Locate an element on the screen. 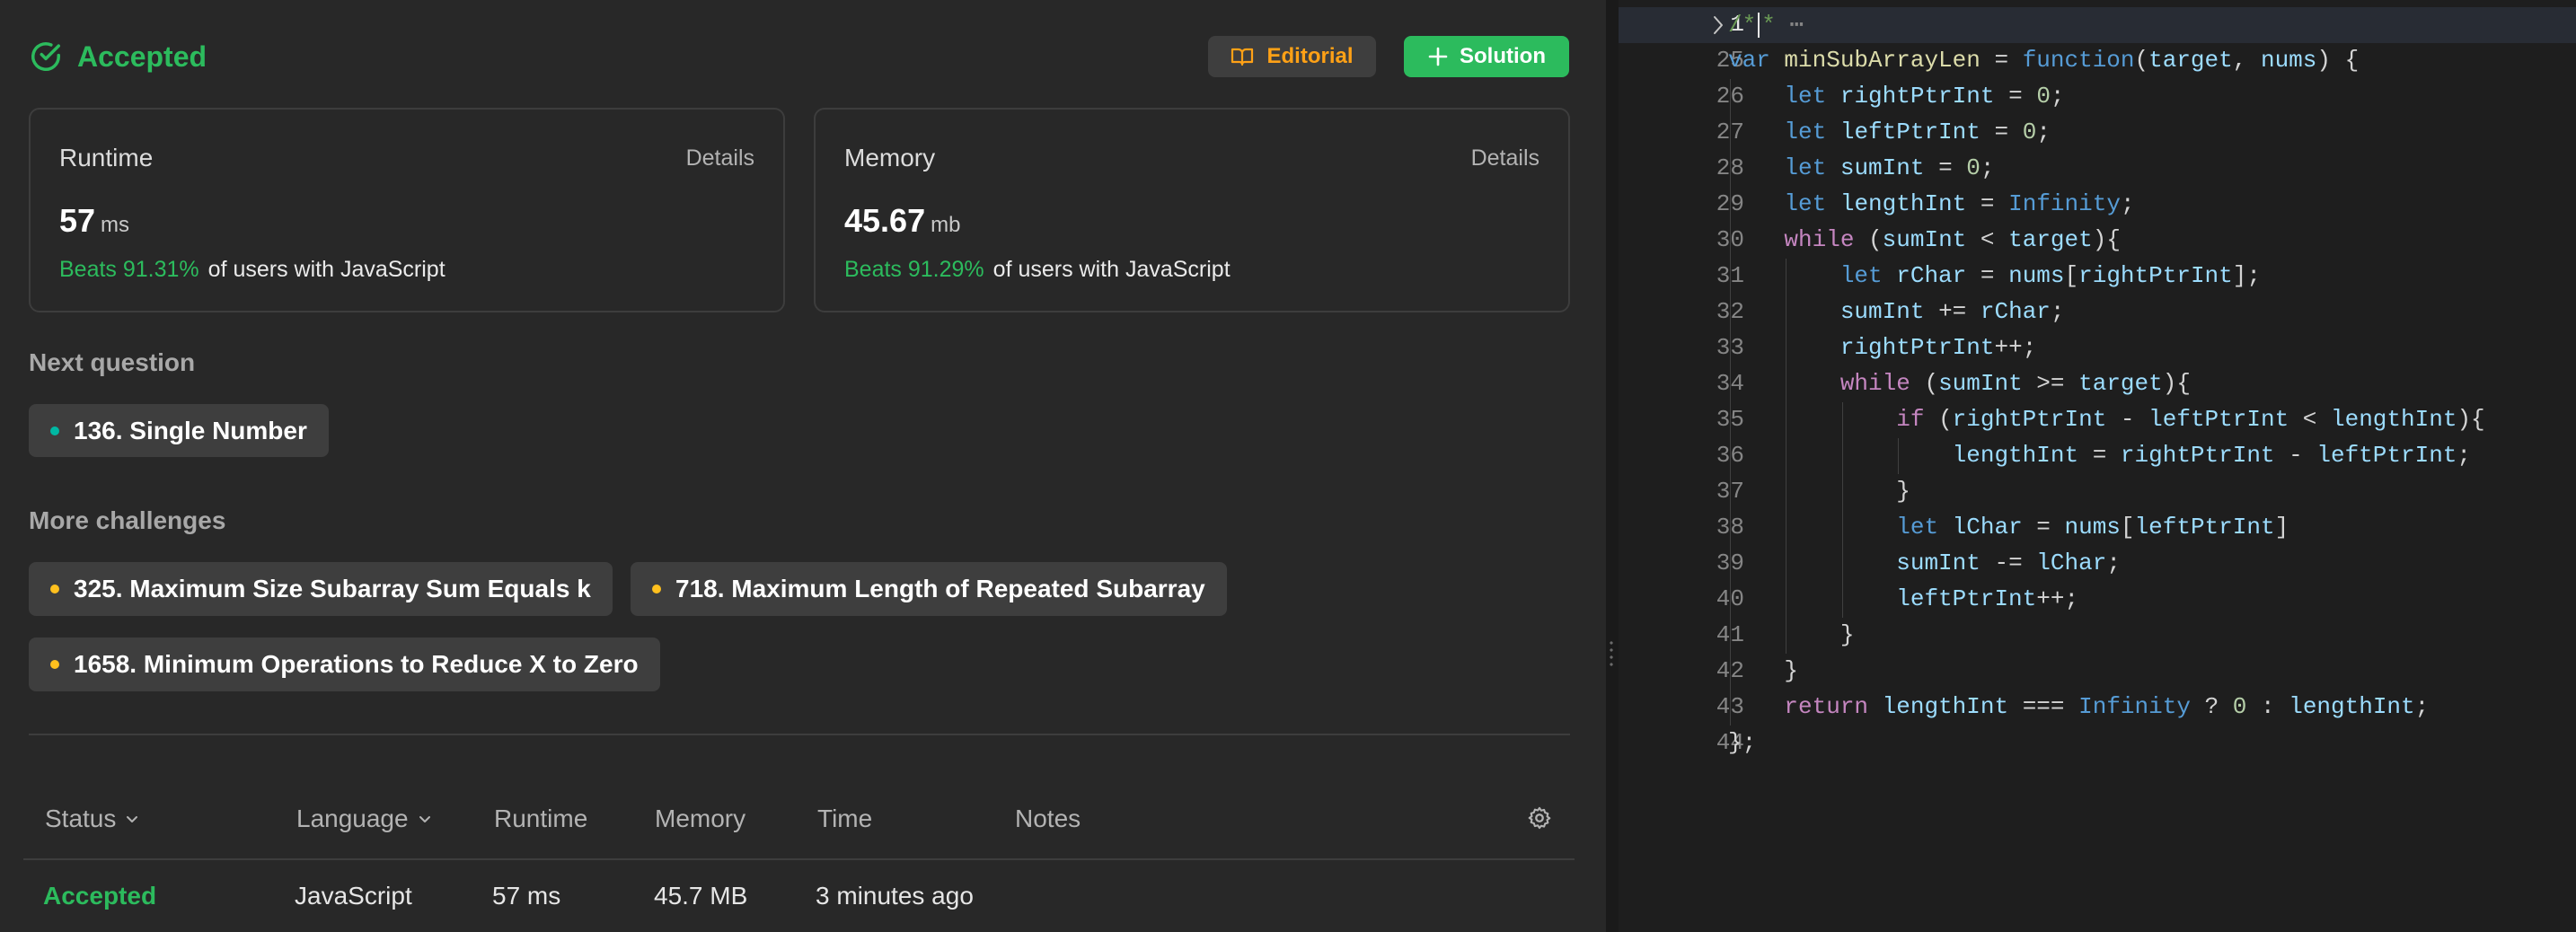  indent-guide is located at coordinates (1842, 510).